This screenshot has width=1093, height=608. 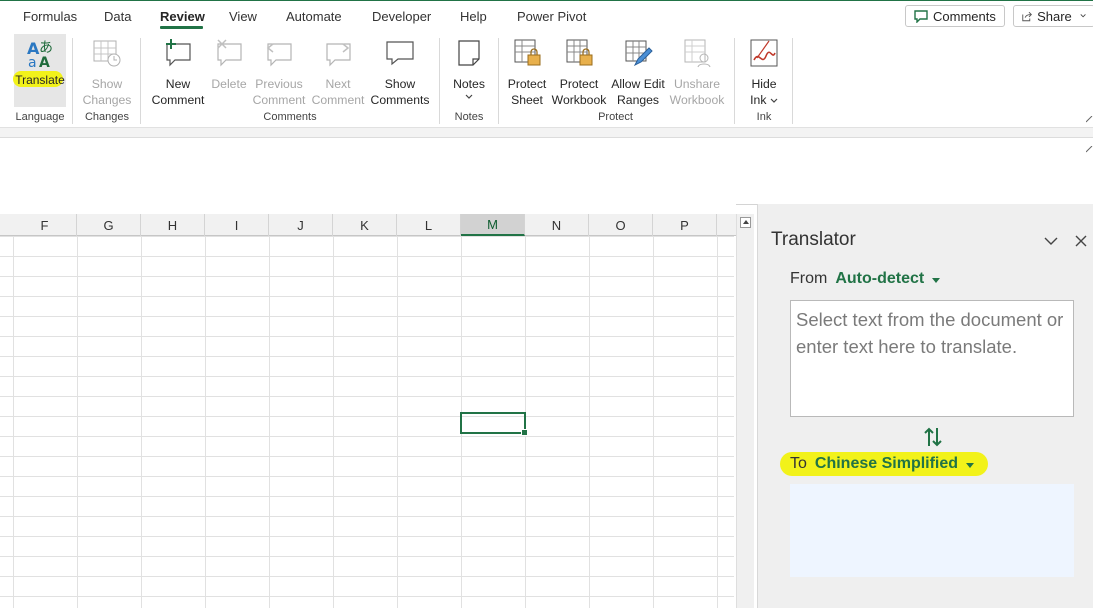 What do you see at coordinates (697, 100) in the screenshot?
I see `unshare-workbook-label-2: Workbook` at bounding box center [697, 100].